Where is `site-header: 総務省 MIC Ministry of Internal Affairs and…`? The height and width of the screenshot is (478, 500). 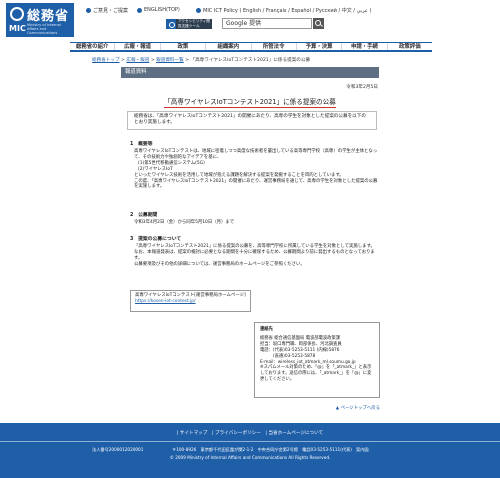 site-header: 総務省 MIC Ministry of Internal Affairs and… is located at coordinates (250, 20).